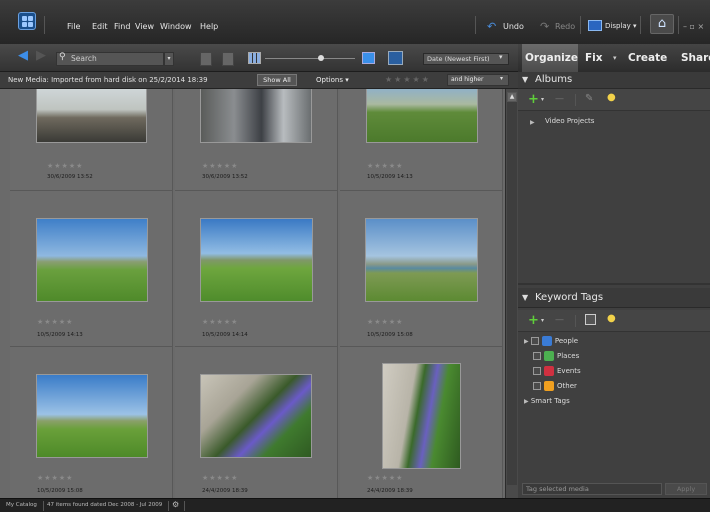  I want to click on display-button: Display ▾, so click(621, 26).